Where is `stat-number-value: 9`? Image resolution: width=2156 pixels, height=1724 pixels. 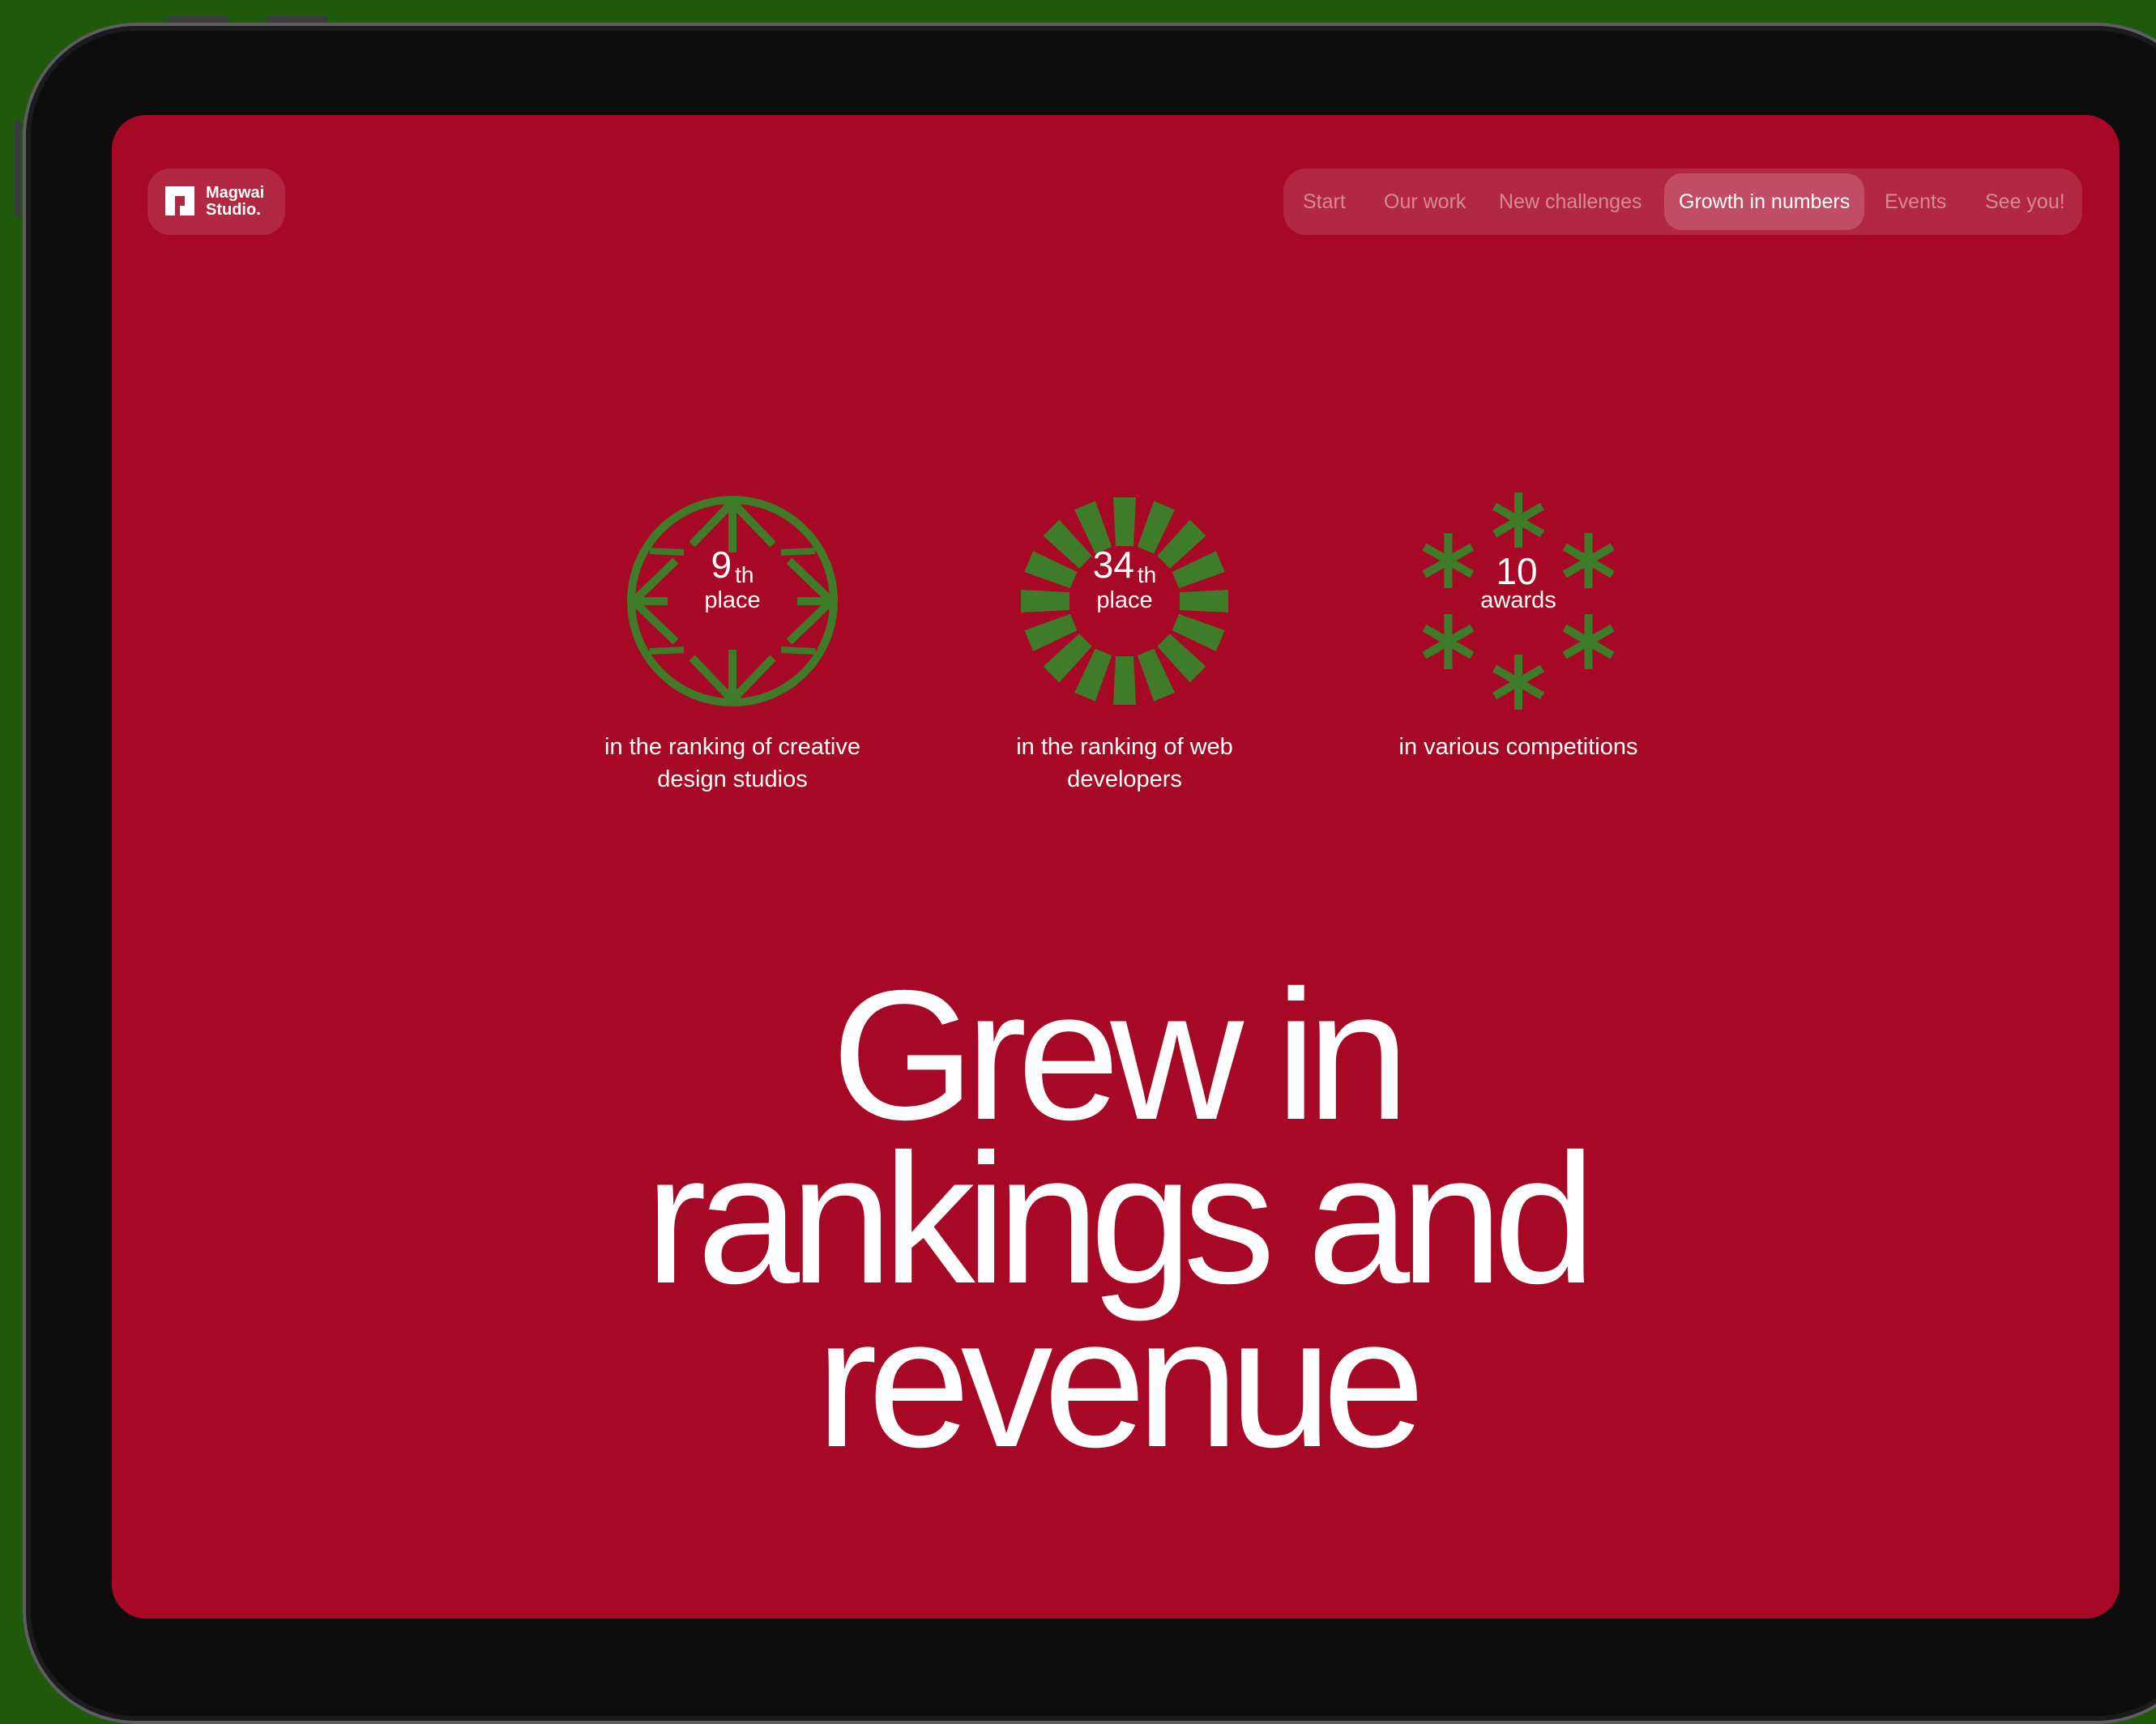 stat-number-value: 9 is located at coordinates (721, 565).